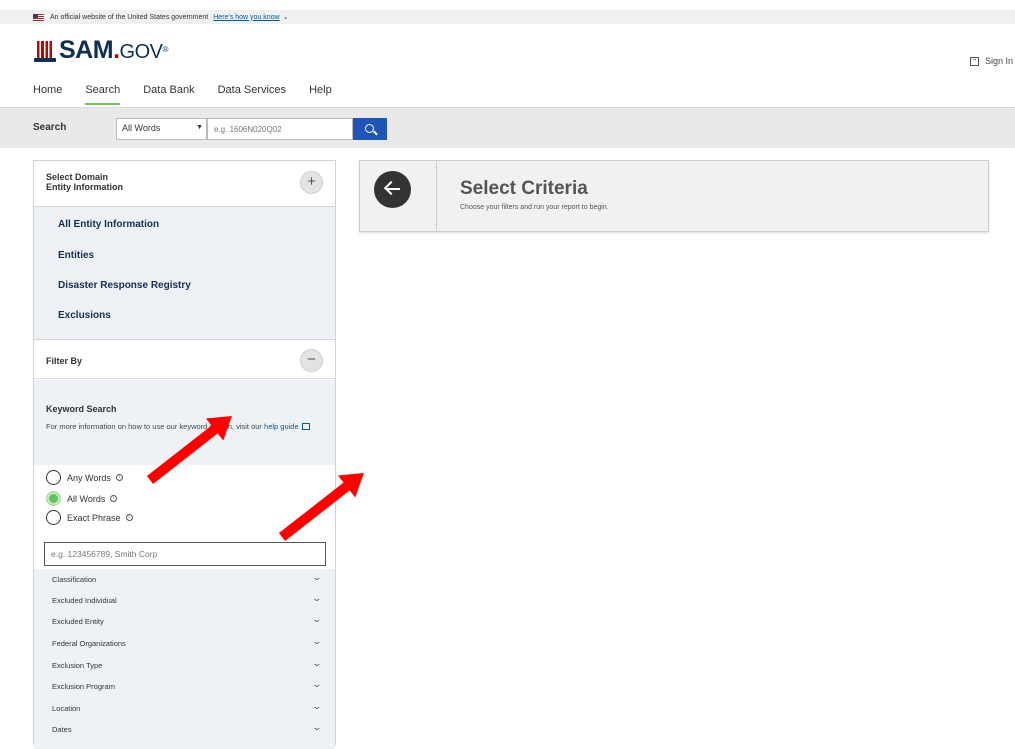 The width and height of the screenshot is (1015, 749). Describe the element at coordinates (84, 187) in the screenshot. I see `domain-value: Entity Information` at that location.